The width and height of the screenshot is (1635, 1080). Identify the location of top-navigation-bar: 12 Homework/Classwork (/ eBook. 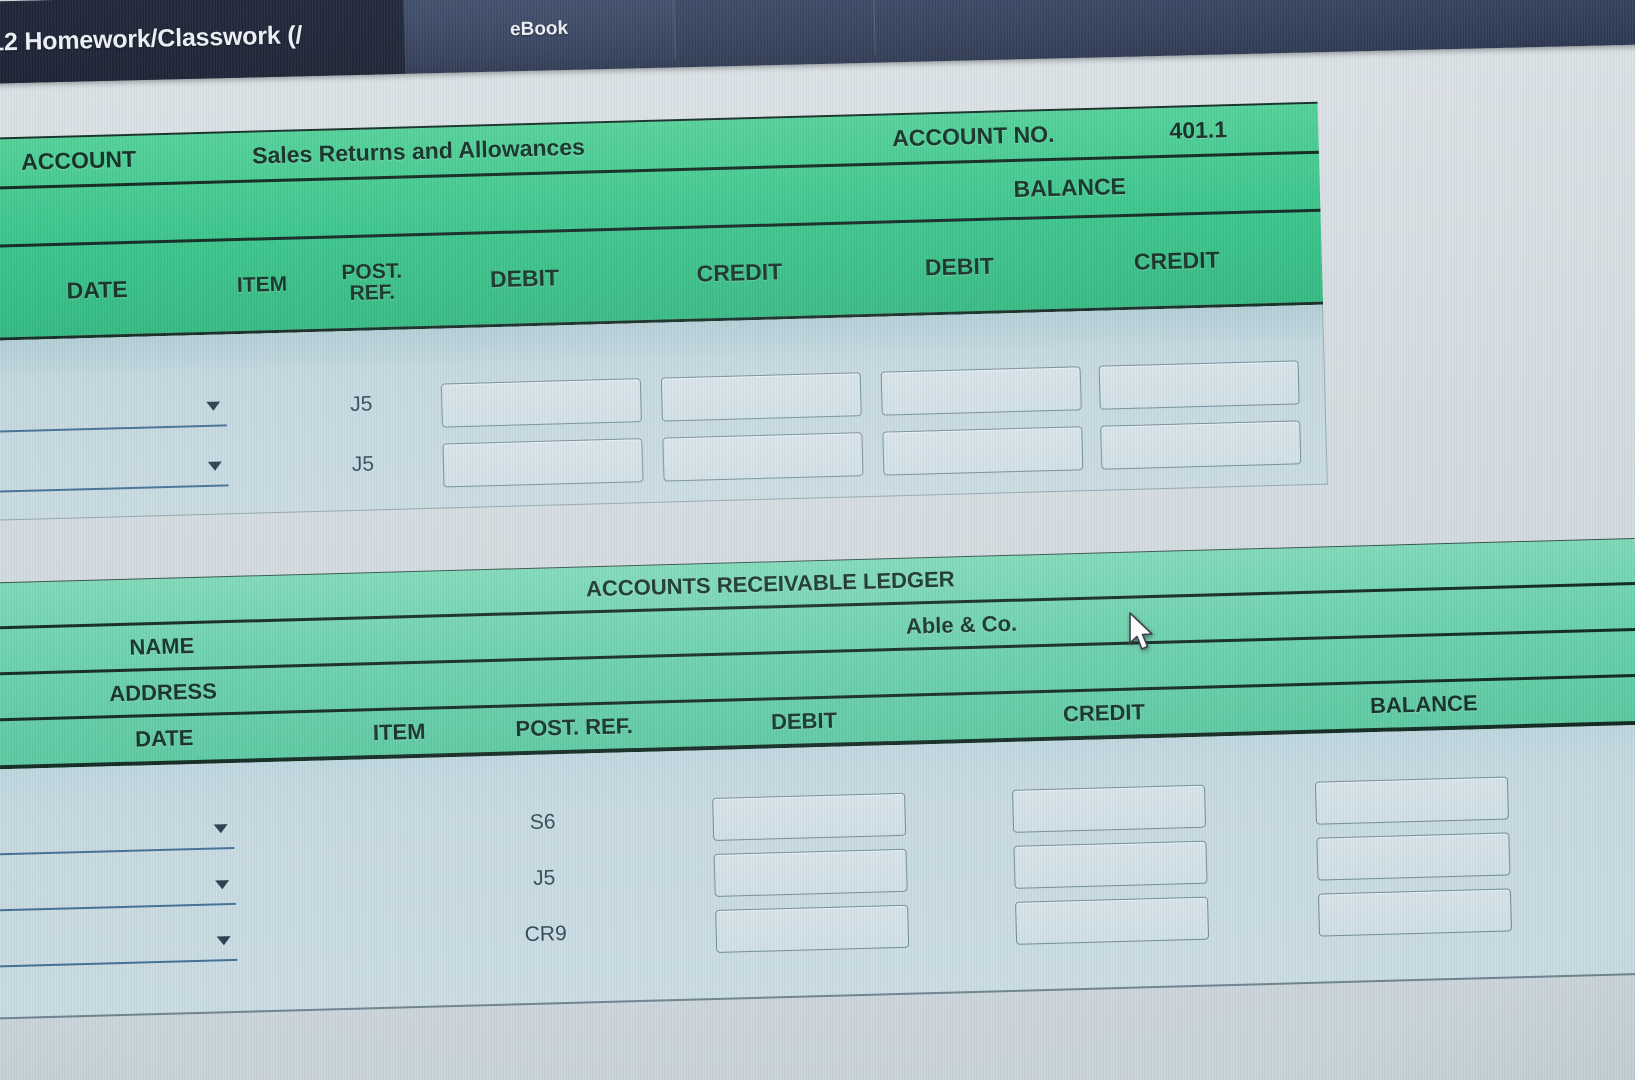
(817, 42).